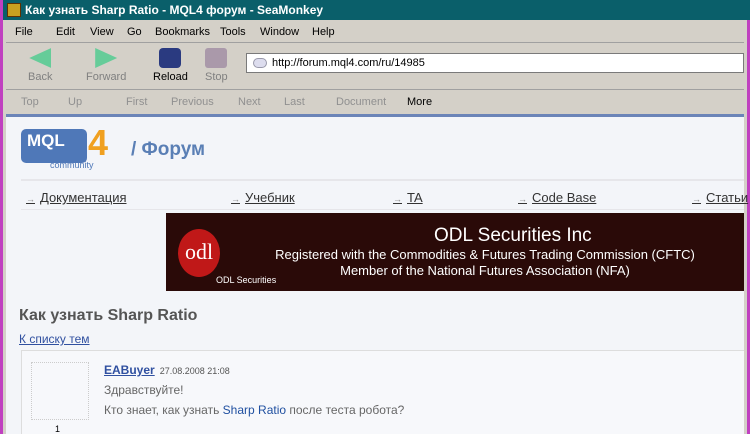 This screenshot has width=750, height=434. I want to click on stop-icon, so click(216, 58).